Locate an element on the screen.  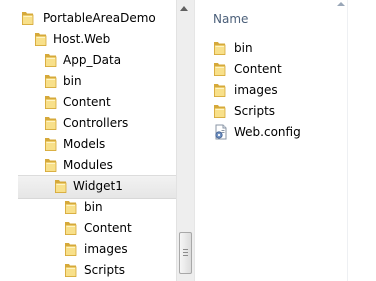
tree-item-host-web: Host.Web is located at coordinates (88, 39).